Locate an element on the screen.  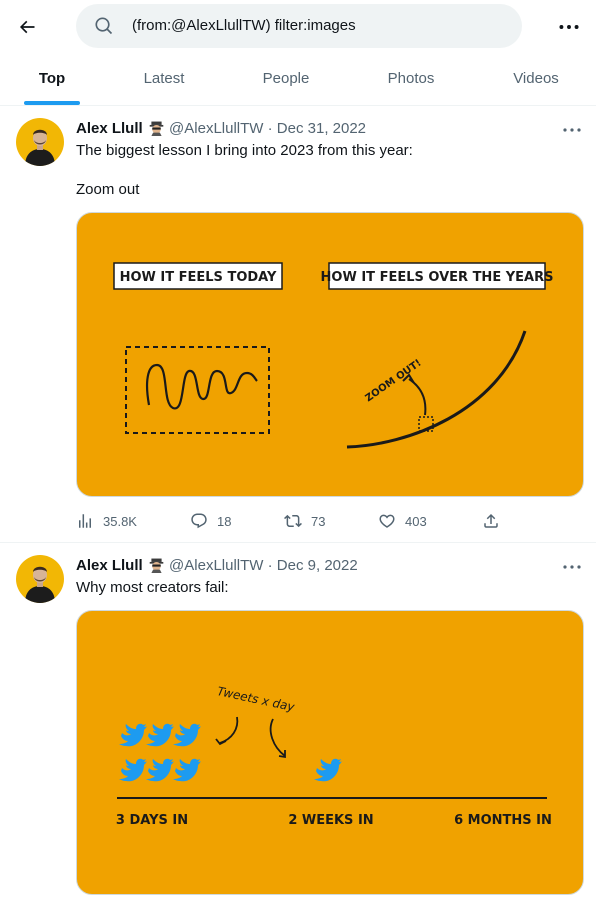
tweet-date: Dec 31, 2022 is located at coordinates (321, 128).